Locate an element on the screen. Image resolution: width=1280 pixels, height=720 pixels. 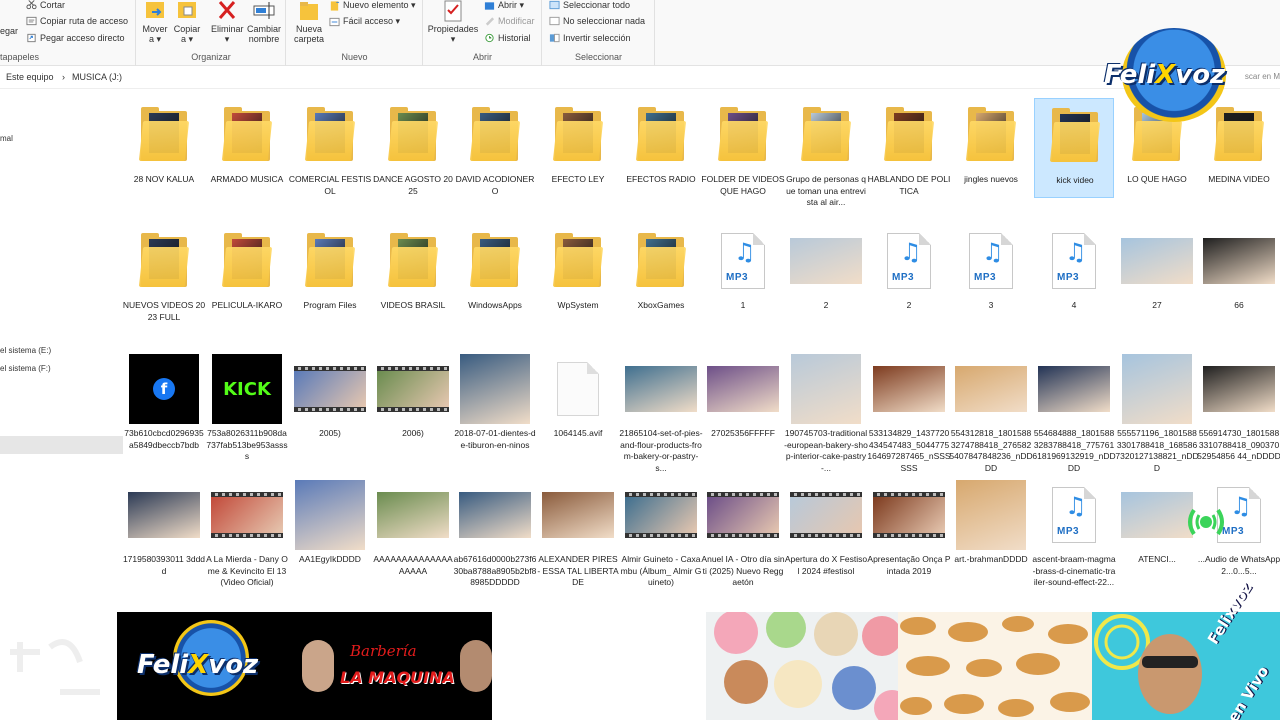
edit-button: Modificar is located at coordinates (509, 21).